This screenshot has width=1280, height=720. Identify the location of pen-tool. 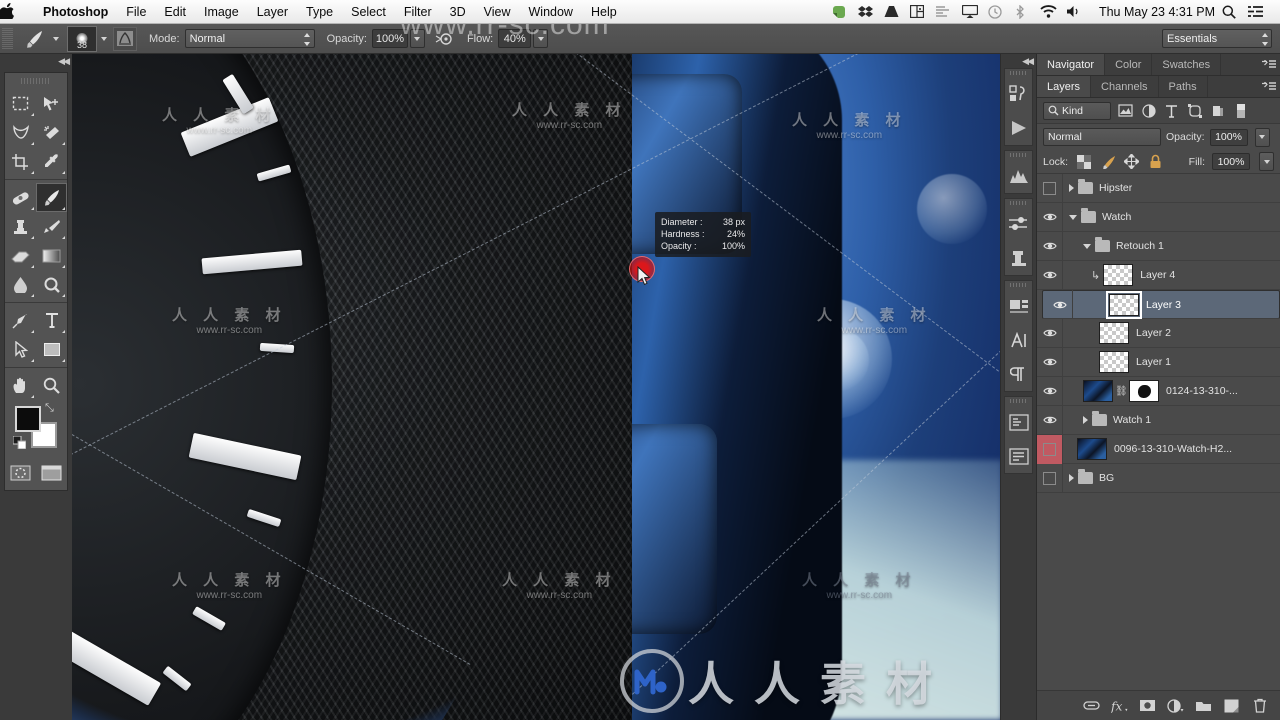
(20, 320).